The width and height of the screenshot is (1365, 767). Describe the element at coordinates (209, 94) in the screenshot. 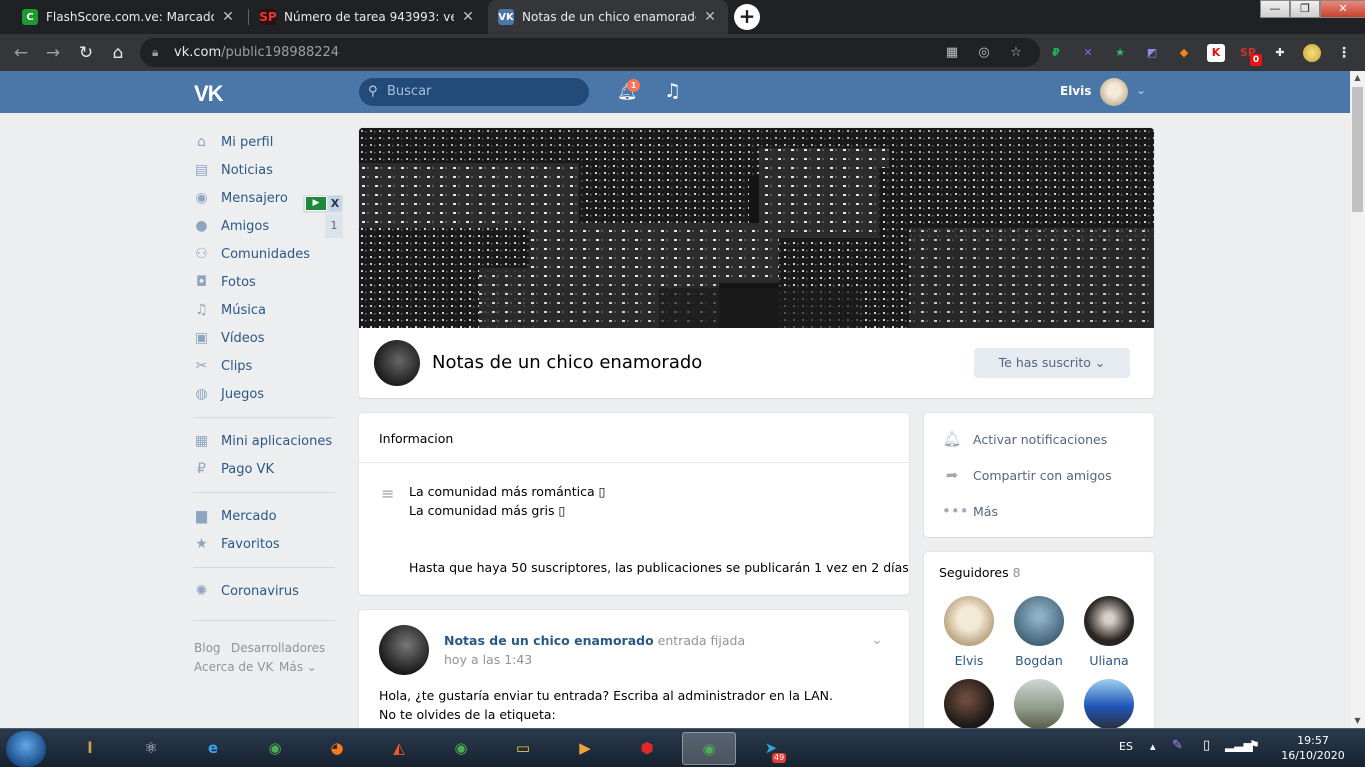

I see `vk-logo: VK` at that location.